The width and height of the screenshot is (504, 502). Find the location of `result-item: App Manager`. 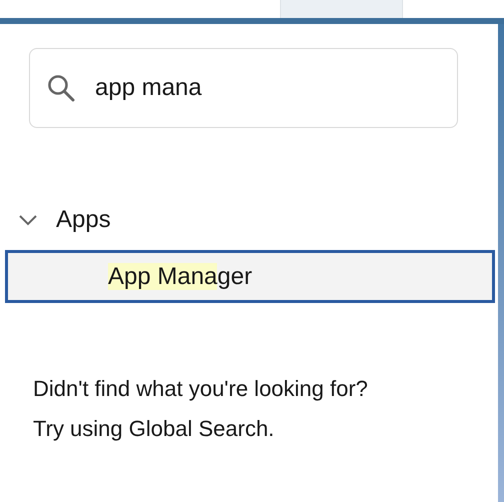

result-item: App Manager is located at coordinates (250, 276).